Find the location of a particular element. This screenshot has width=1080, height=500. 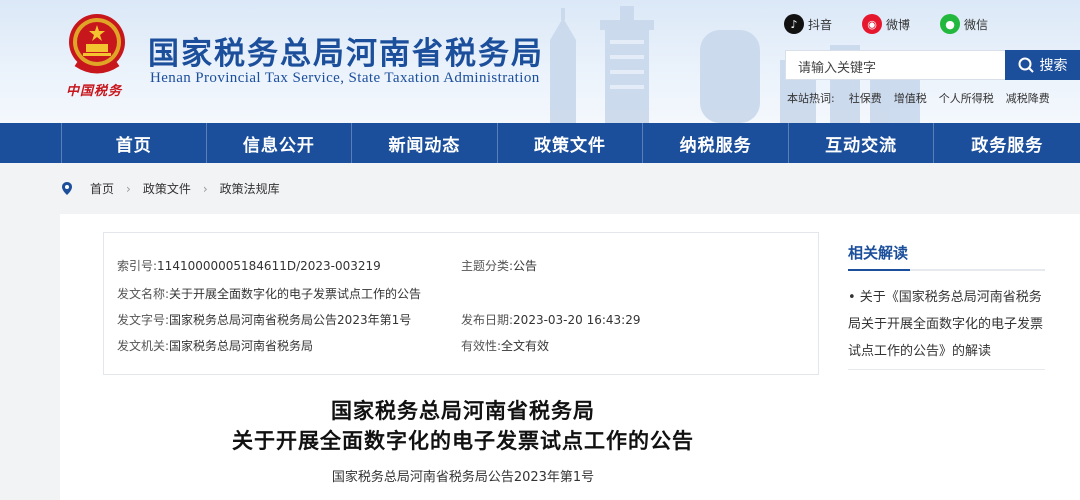

weibo-icon: ◉ is located at coordinates (872, 24).